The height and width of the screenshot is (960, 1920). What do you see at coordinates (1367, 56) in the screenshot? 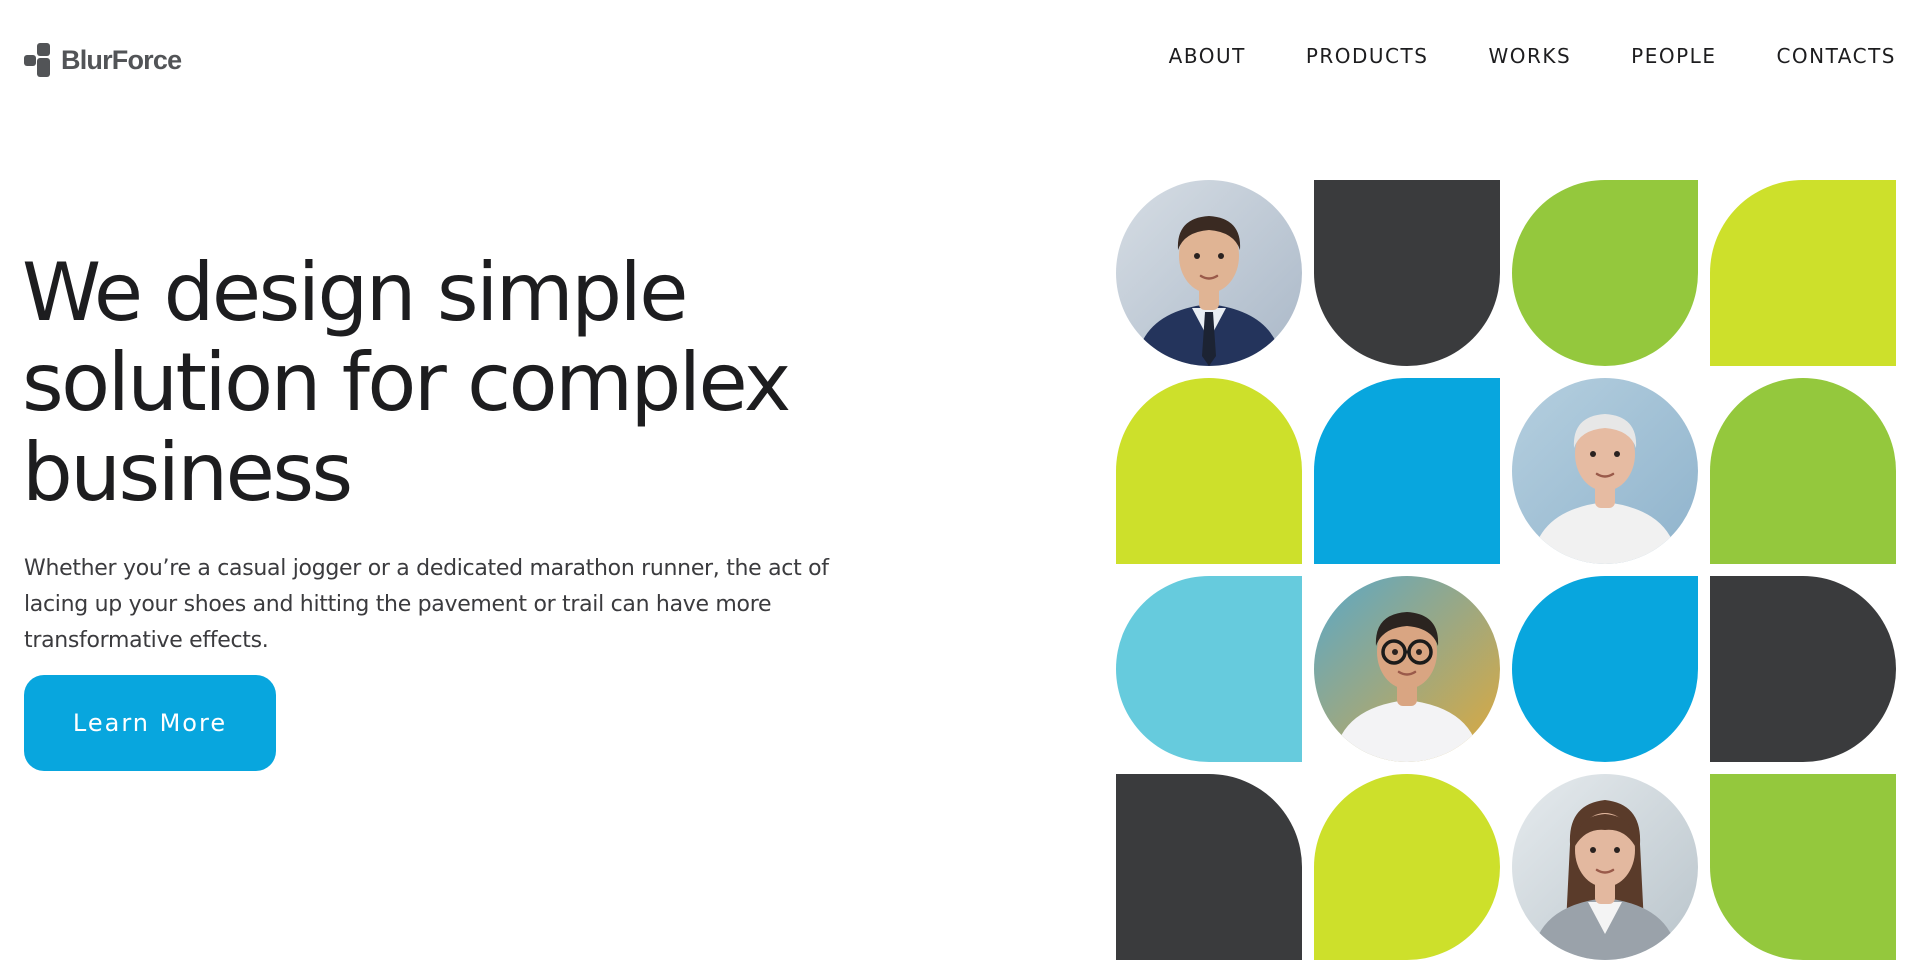
I see `nav-link-products: PRODUCTS` at bounding box center [1367, 56].